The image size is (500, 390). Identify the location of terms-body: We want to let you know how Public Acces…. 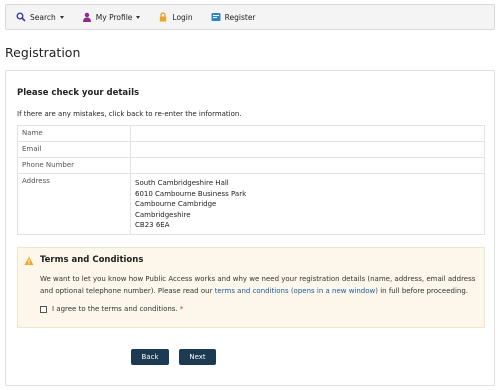
(259, 285).